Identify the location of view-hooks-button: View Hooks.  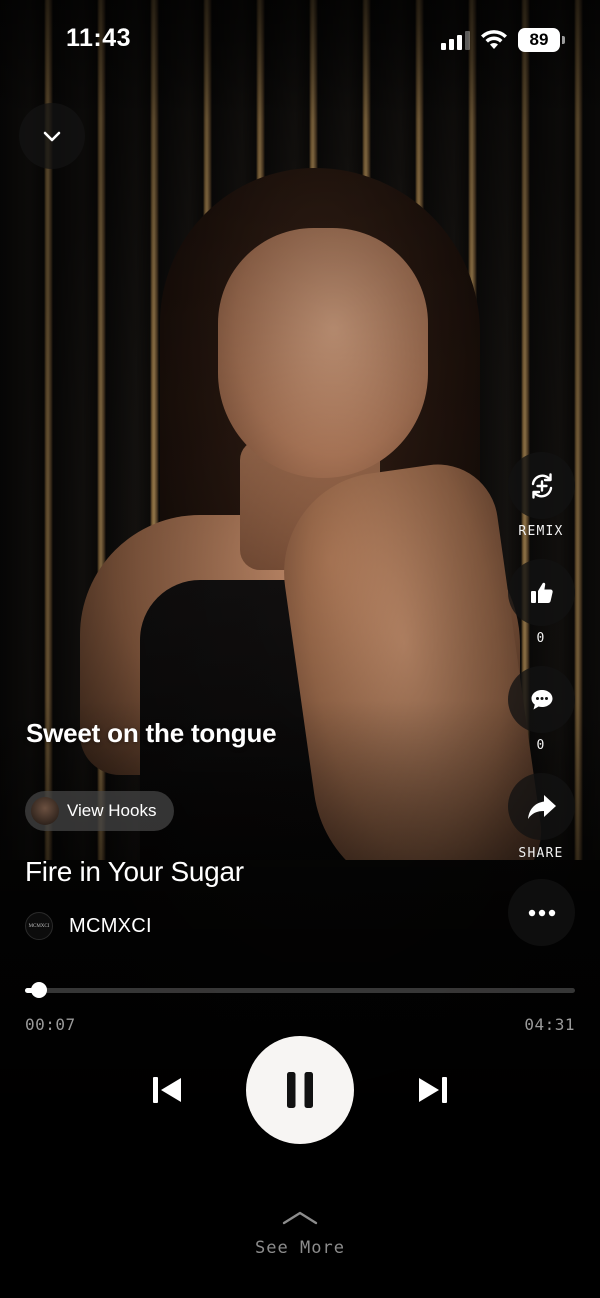
(100, 811).